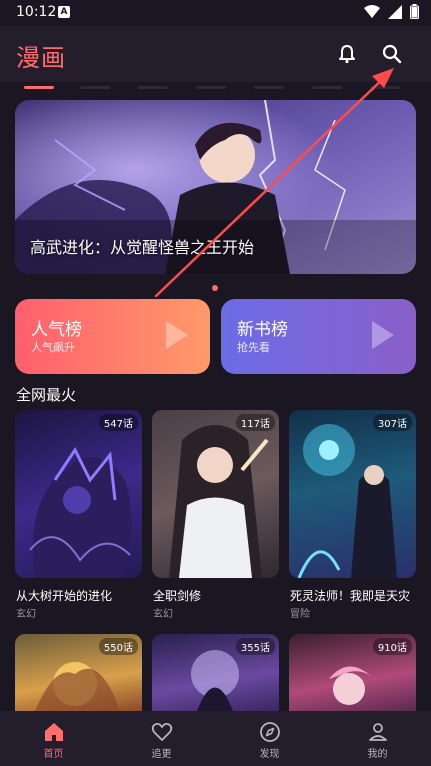  What do you see at coordinates (216, 595) in the screenshot?
I see `comic-title: 全职剑修` at bounding box center [216, 595].